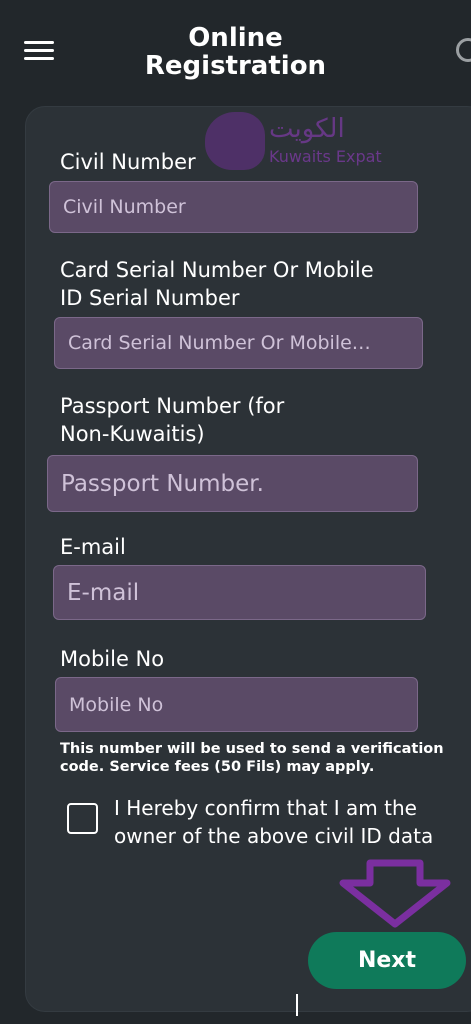 The image size is (471, 1024). Describe the element at coordinates (265, 808) in the screenshot. I see `confirm-label-line1: I Hereby confirm that I am the` at that location.